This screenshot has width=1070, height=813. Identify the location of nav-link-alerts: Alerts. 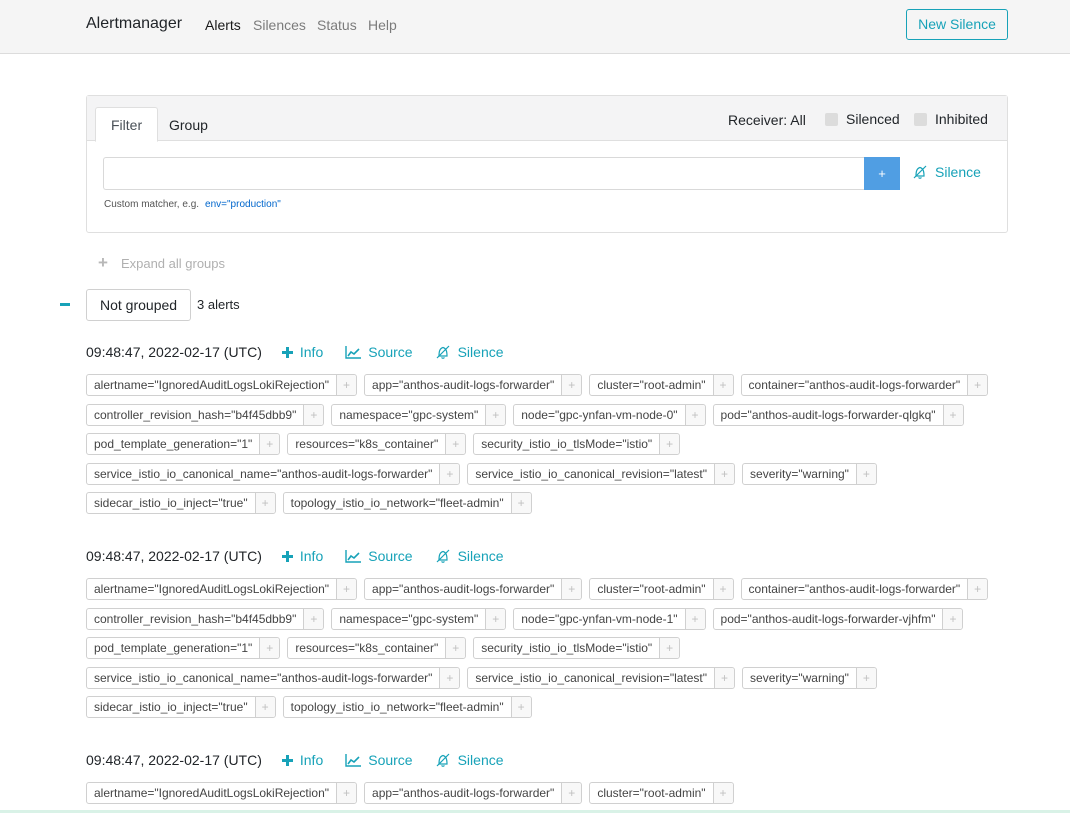
(223, 25).